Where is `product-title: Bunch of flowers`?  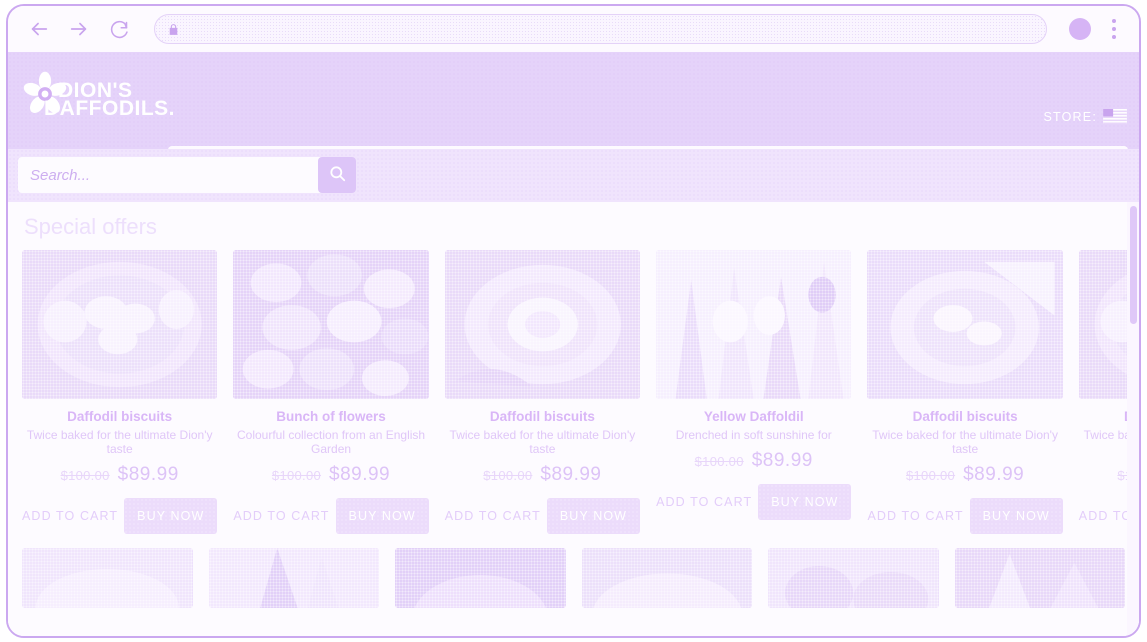
product-title: Bunch of flowers is located at coordinates (331, 416).